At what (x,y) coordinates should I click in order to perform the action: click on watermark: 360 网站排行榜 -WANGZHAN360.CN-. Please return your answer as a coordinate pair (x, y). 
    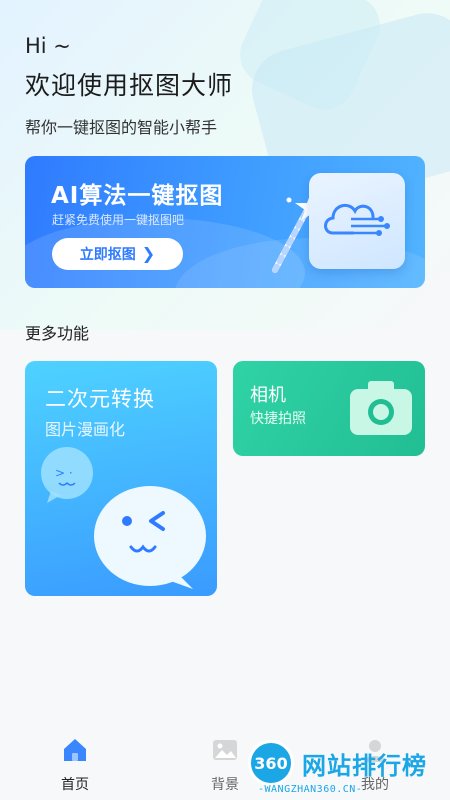
    Looking at the image, I should click on (345, 768).